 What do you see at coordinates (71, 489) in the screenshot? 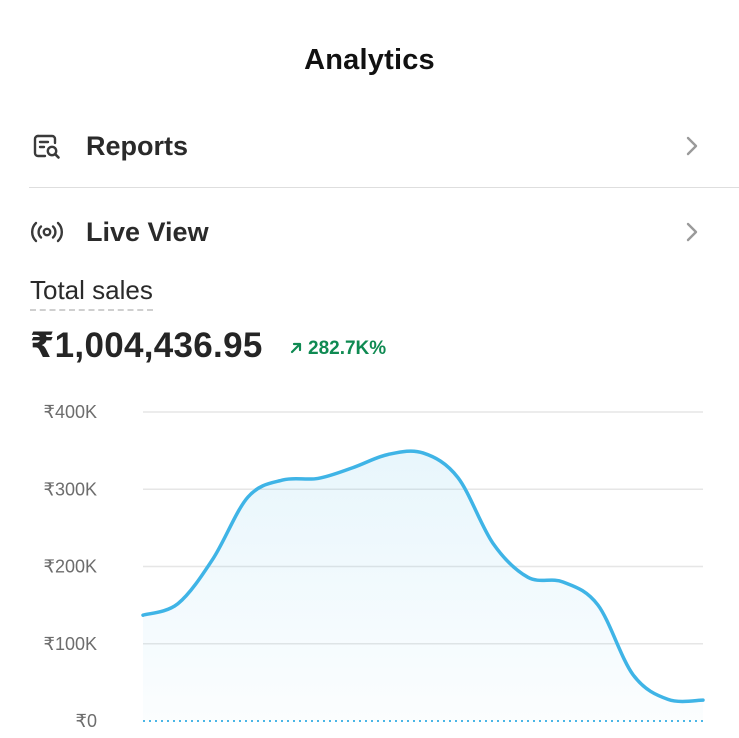
I see `y-tick-label: ₹300K` at bounding box center [71, 489].